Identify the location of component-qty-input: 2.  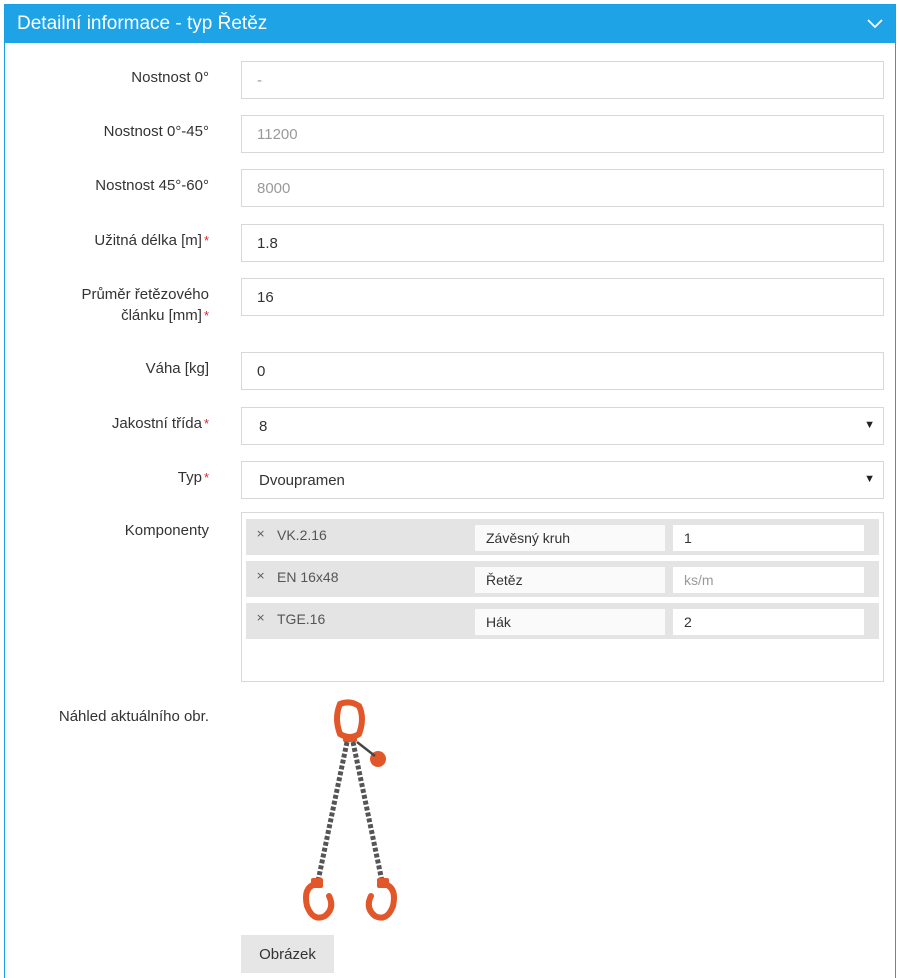
(768, 622).